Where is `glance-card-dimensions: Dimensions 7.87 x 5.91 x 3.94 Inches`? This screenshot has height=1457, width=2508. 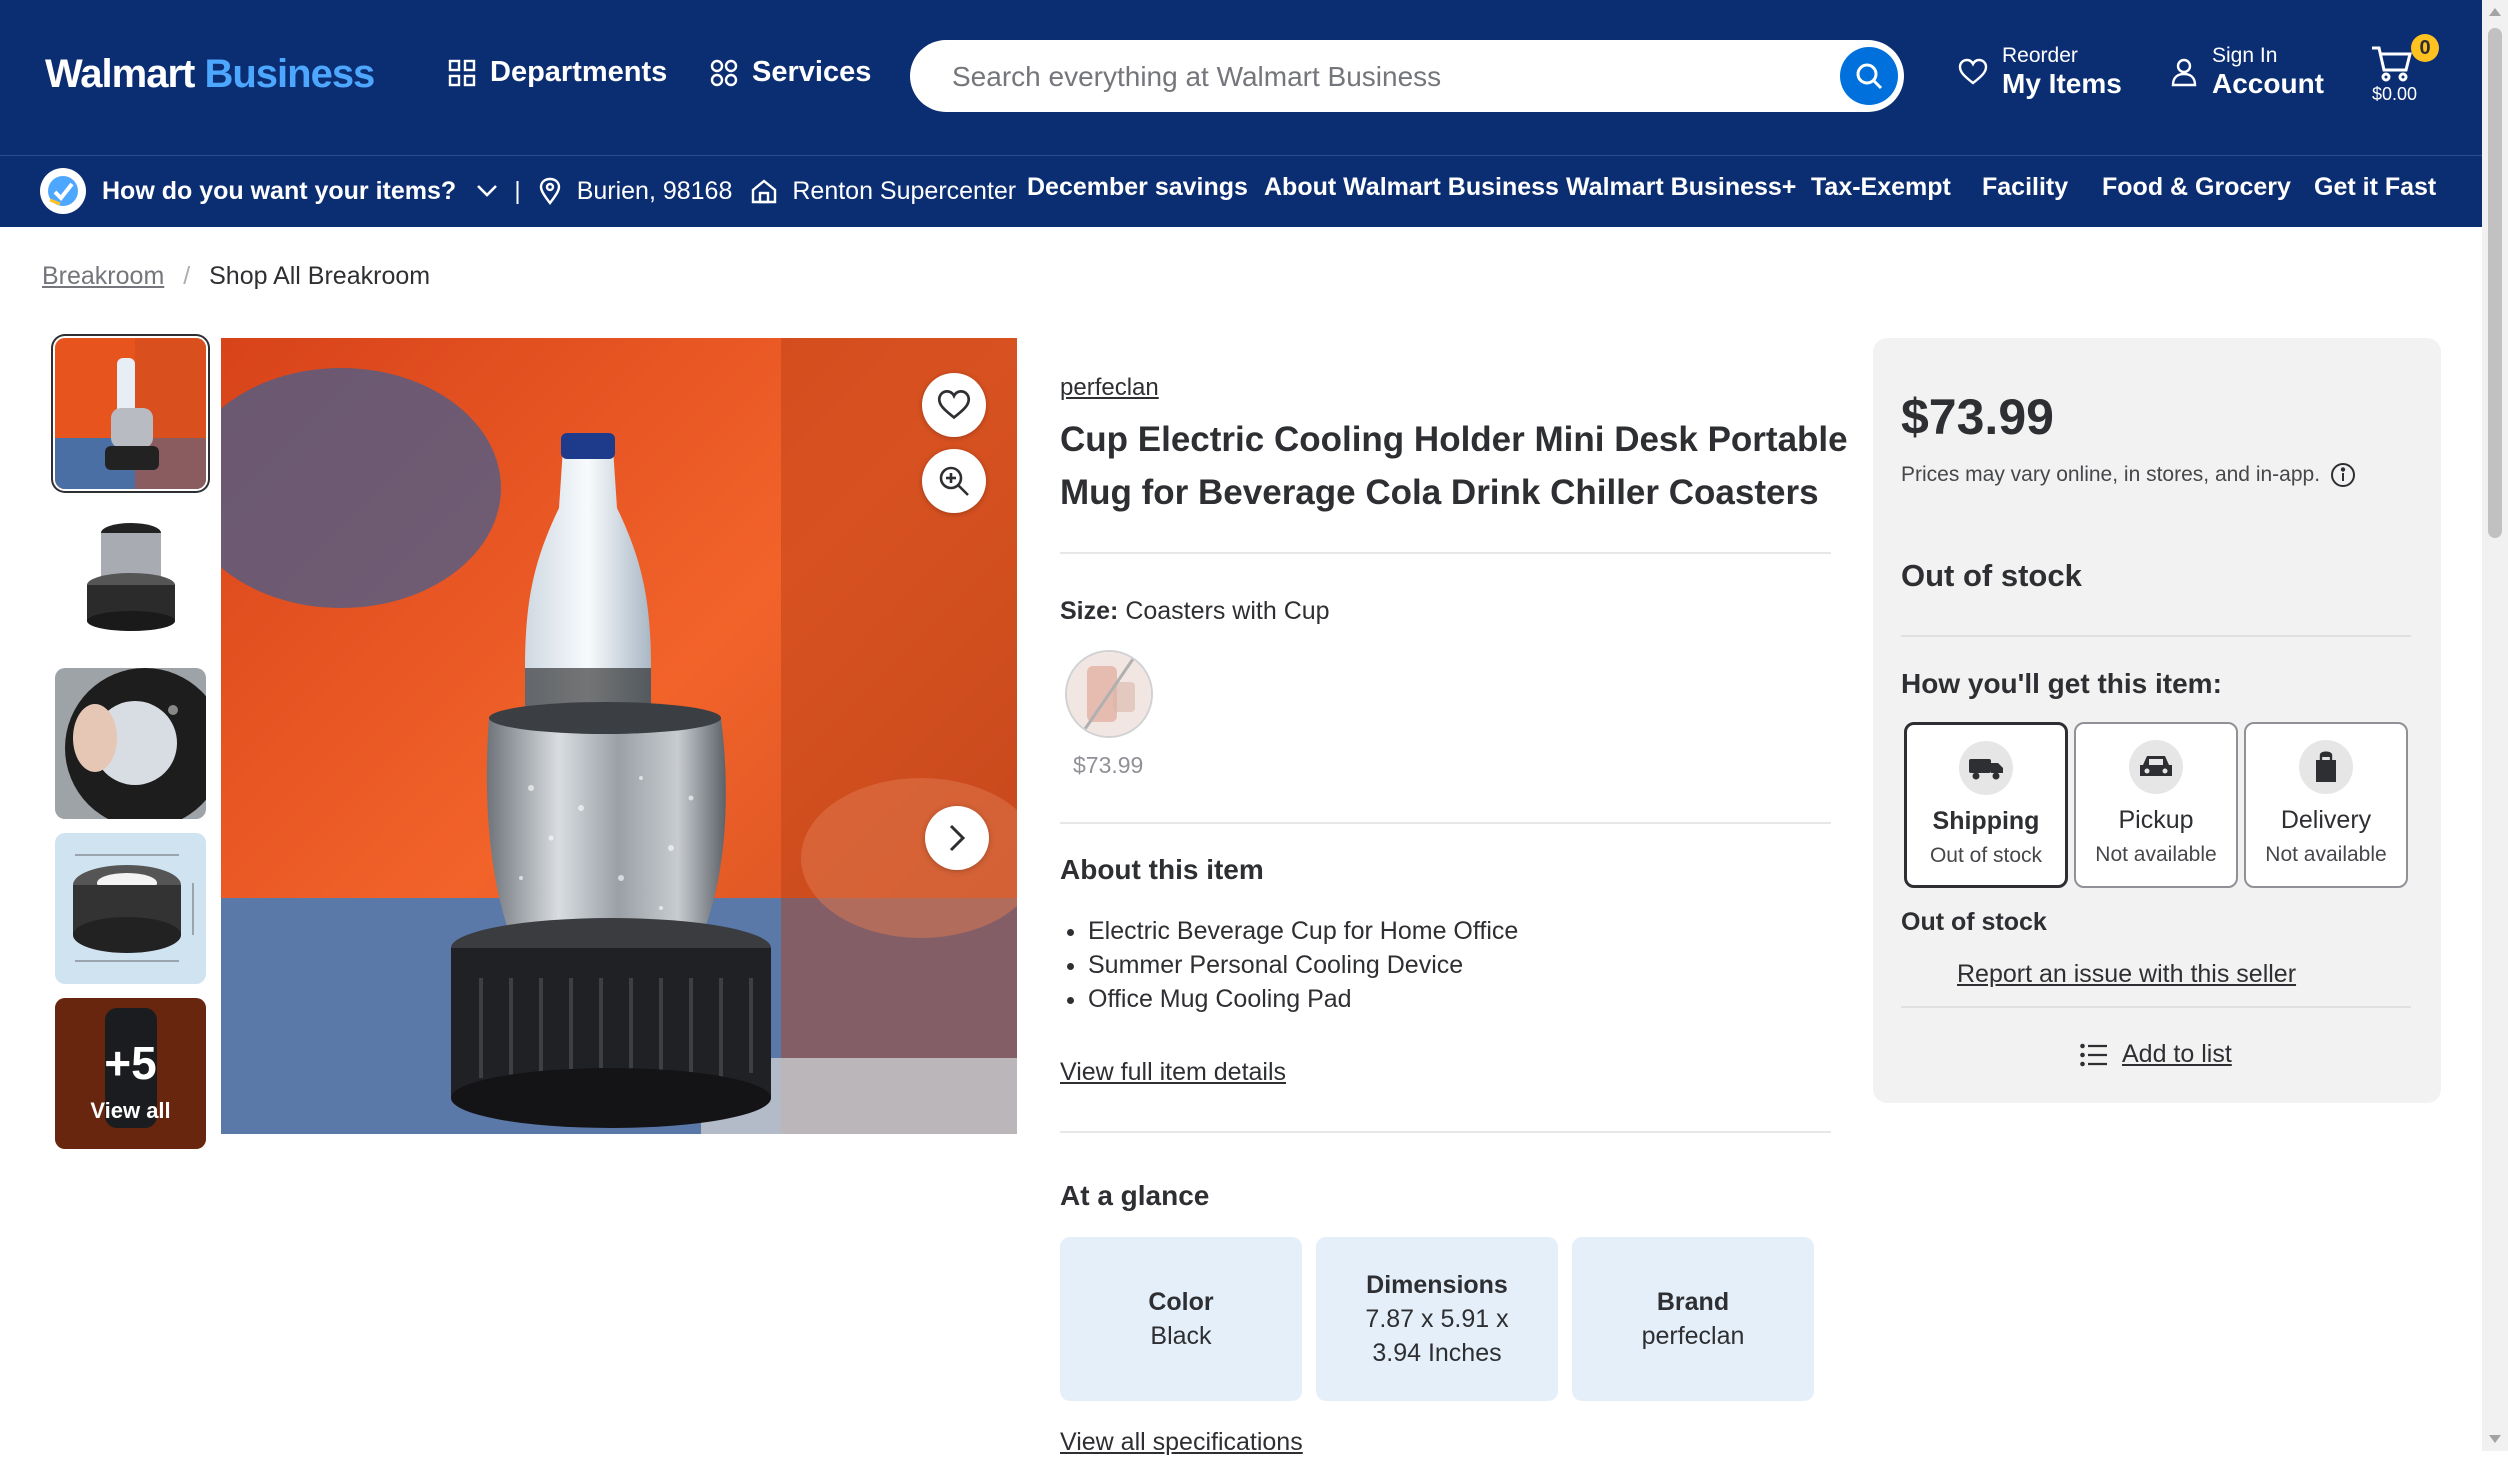
glance-card-dimensions: Dimensions 7.87 x 5.91 x 3.94 Inches is located at coordinates (1437, 1319).